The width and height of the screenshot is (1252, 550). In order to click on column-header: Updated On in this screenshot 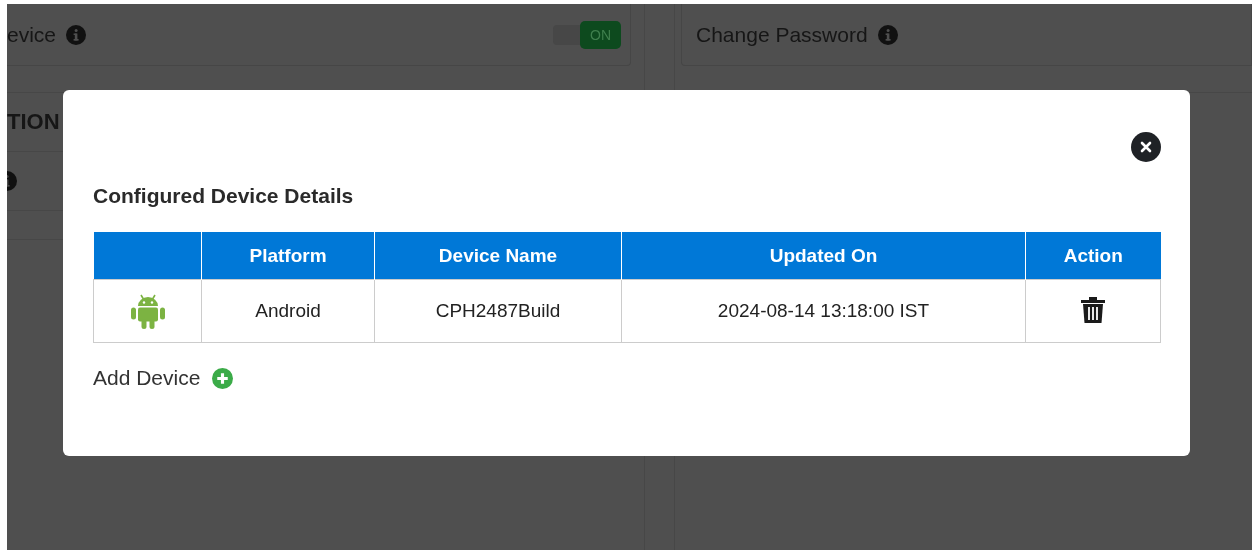, I will do `click(823, 256)`.